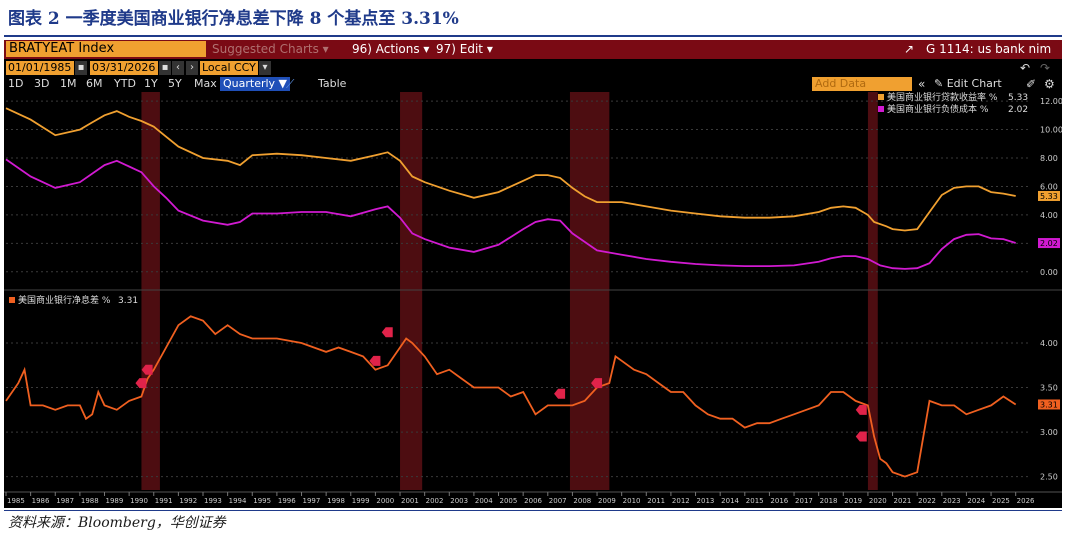  What do you see at coordinates (65, 501) in the screenshot?
I see `x-tick-label: 1987` at bounding box center [65, 501].